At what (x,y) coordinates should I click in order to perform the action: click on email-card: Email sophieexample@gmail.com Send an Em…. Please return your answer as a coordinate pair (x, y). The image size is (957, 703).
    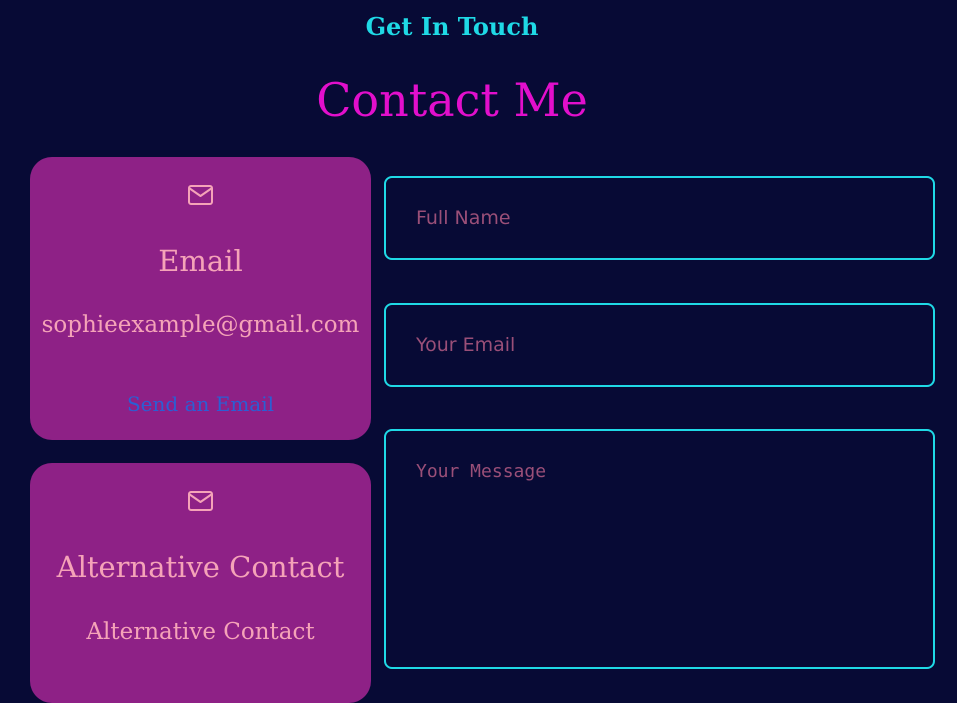
    Looking at the image, I should click on (200, 298).